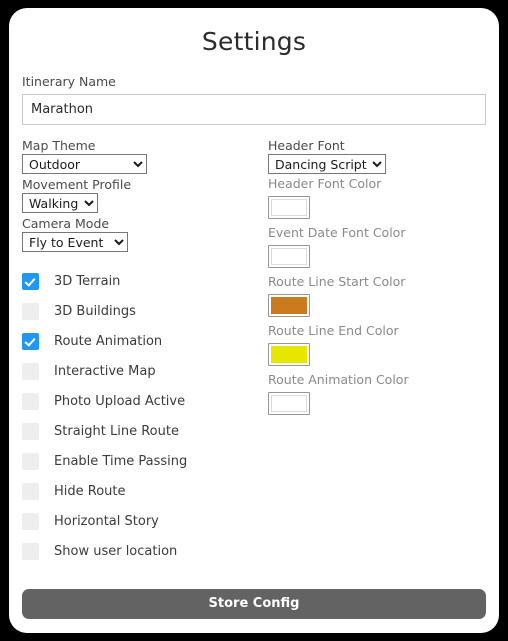 The height and width of the screenshot is (641, 508). What do you see at coordinates (254, 604) in the screenshot?
I see `store-config-button: Store Config` at bounding box center [254, 604].